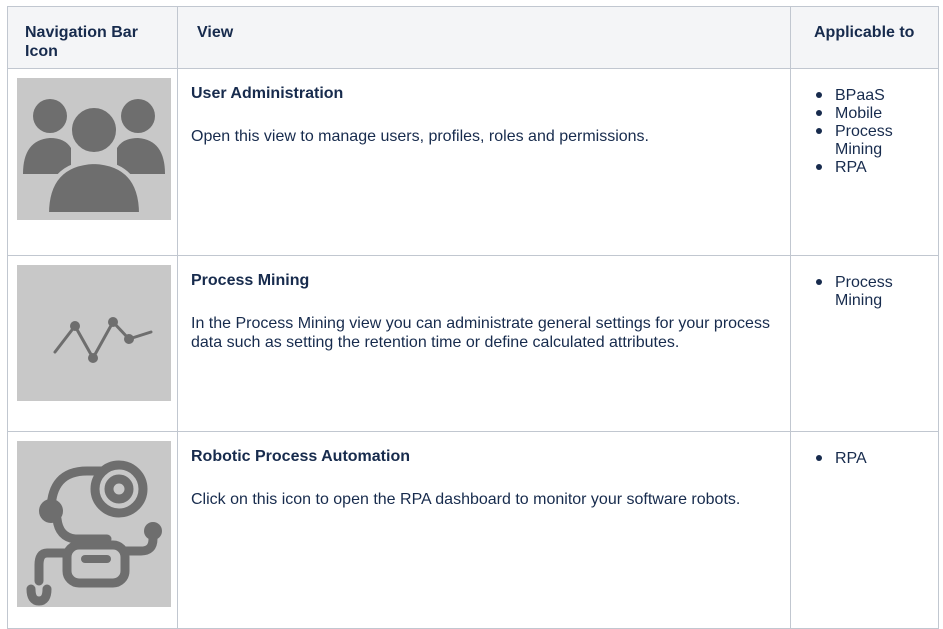 The height and width of the screenshot is (629, 943). I want to click on header-view: View, so click(484, 37).